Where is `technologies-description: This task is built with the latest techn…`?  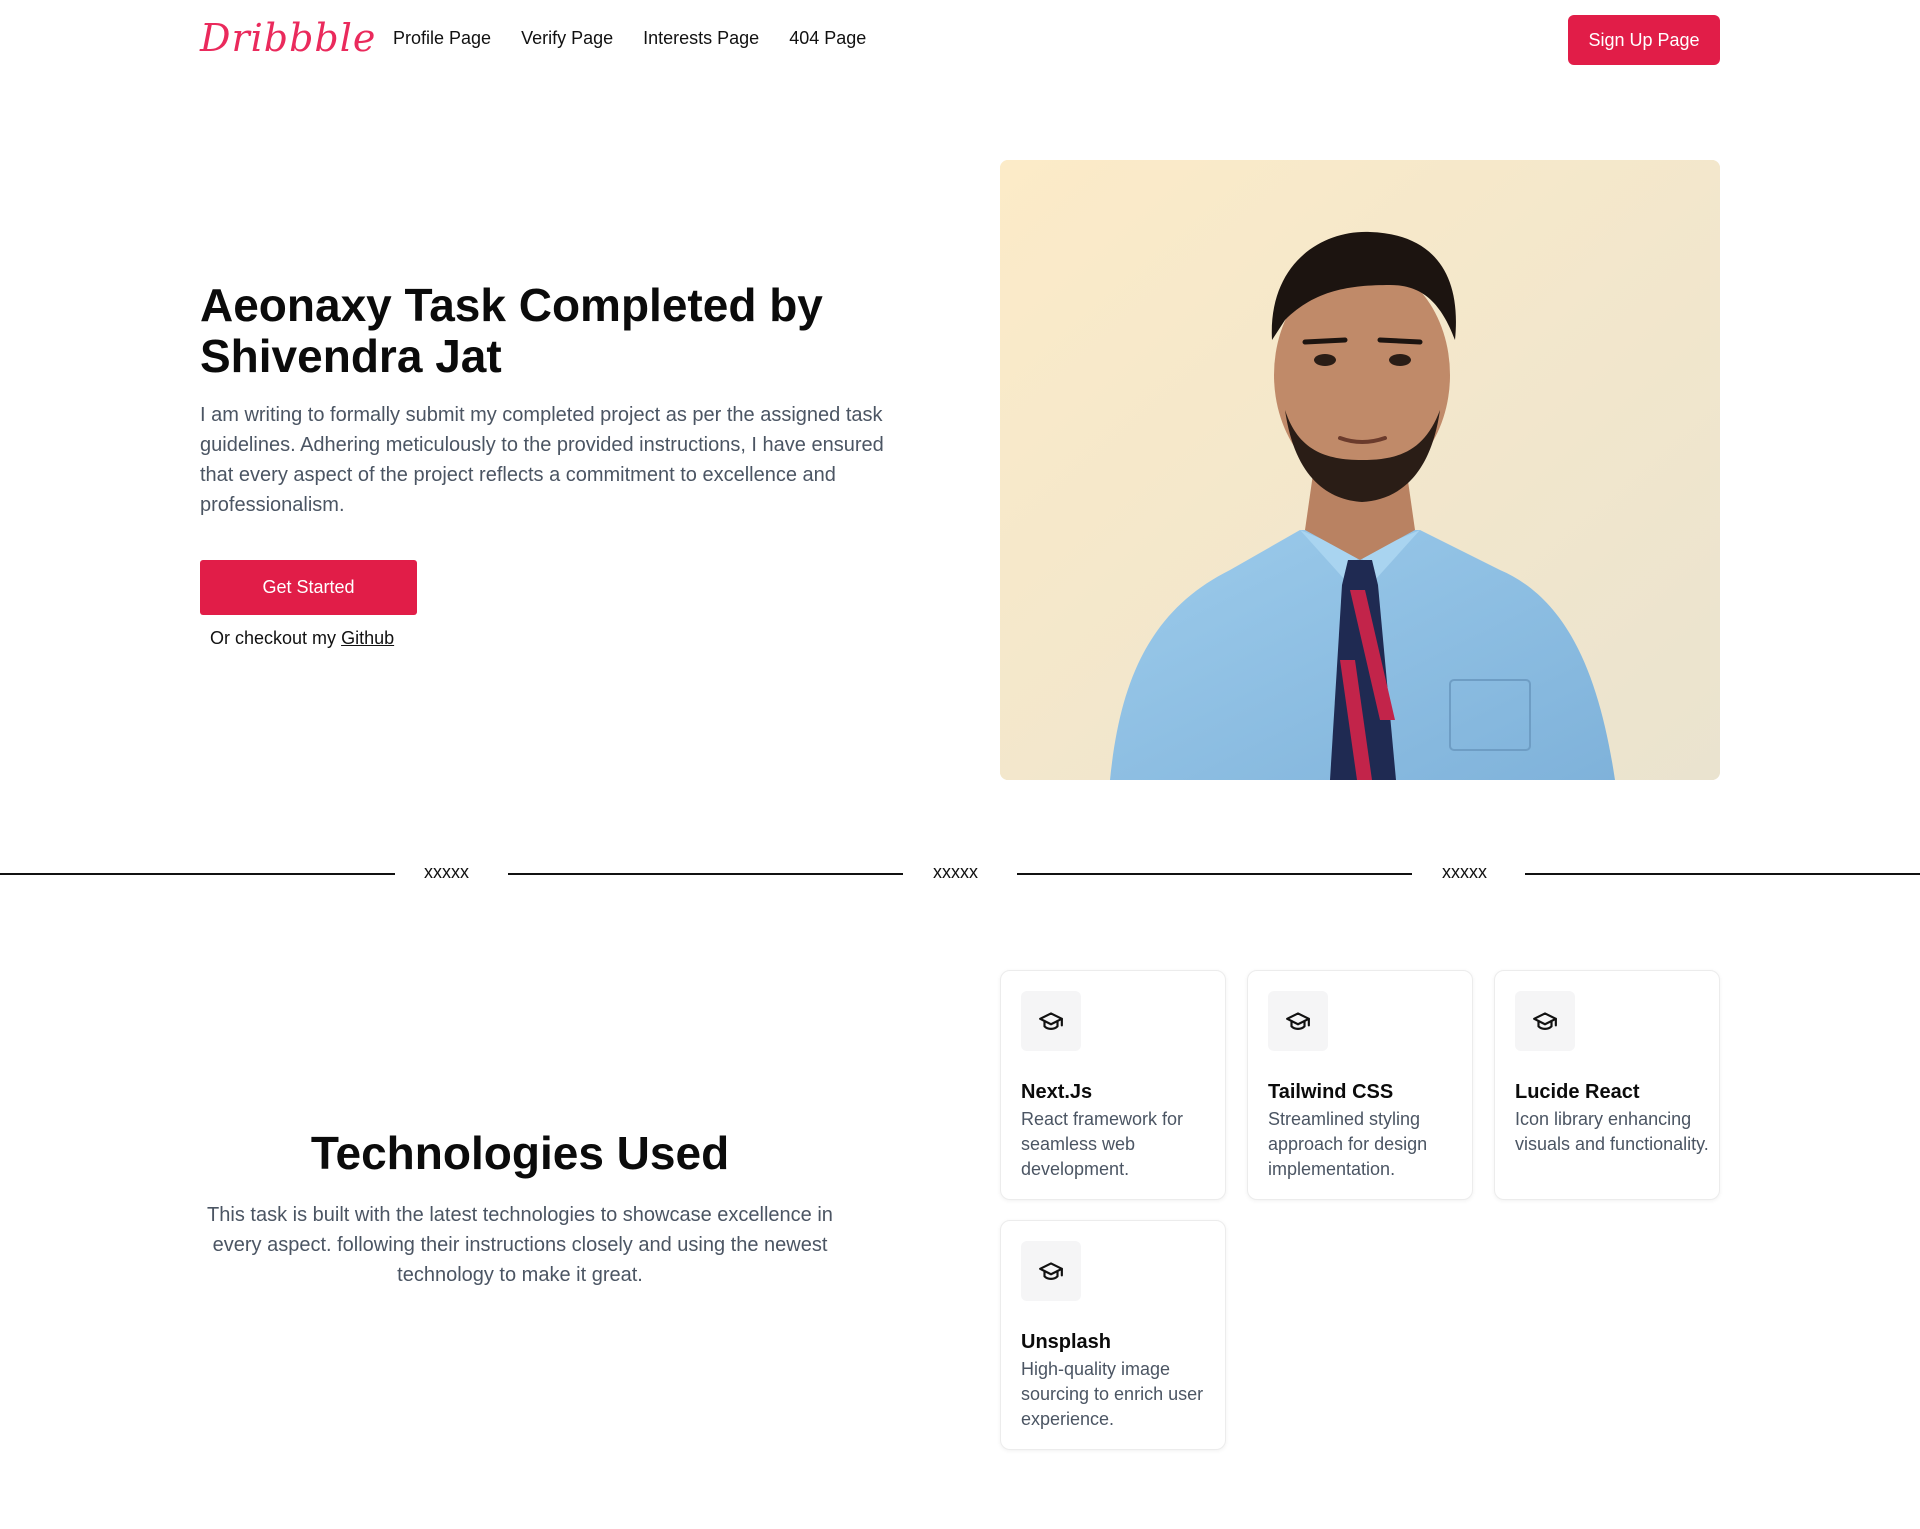
technologies-description: This task is built with the latest techn… is located at coordinates (520, 1245).